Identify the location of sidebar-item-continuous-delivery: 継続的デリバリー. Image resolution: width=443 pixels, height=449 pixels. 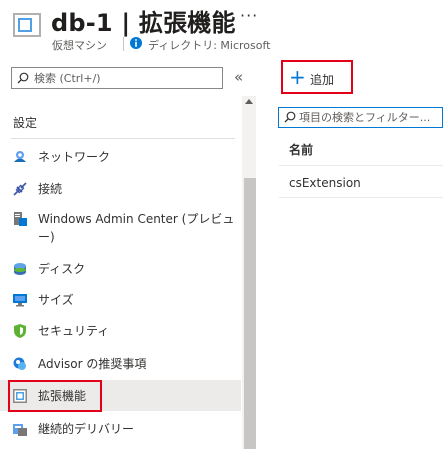
(120, 429).